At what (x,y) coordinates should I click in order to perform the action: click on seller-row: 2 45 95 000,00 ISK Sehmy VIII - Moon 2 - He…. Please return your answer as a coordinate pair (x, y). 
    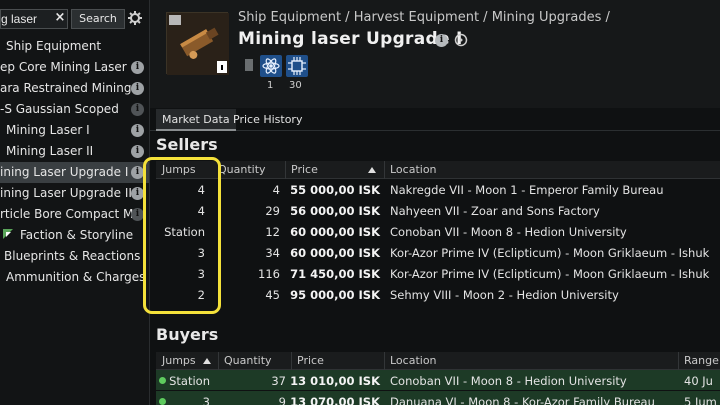
    Looking at the image, I should click on (438, 294).